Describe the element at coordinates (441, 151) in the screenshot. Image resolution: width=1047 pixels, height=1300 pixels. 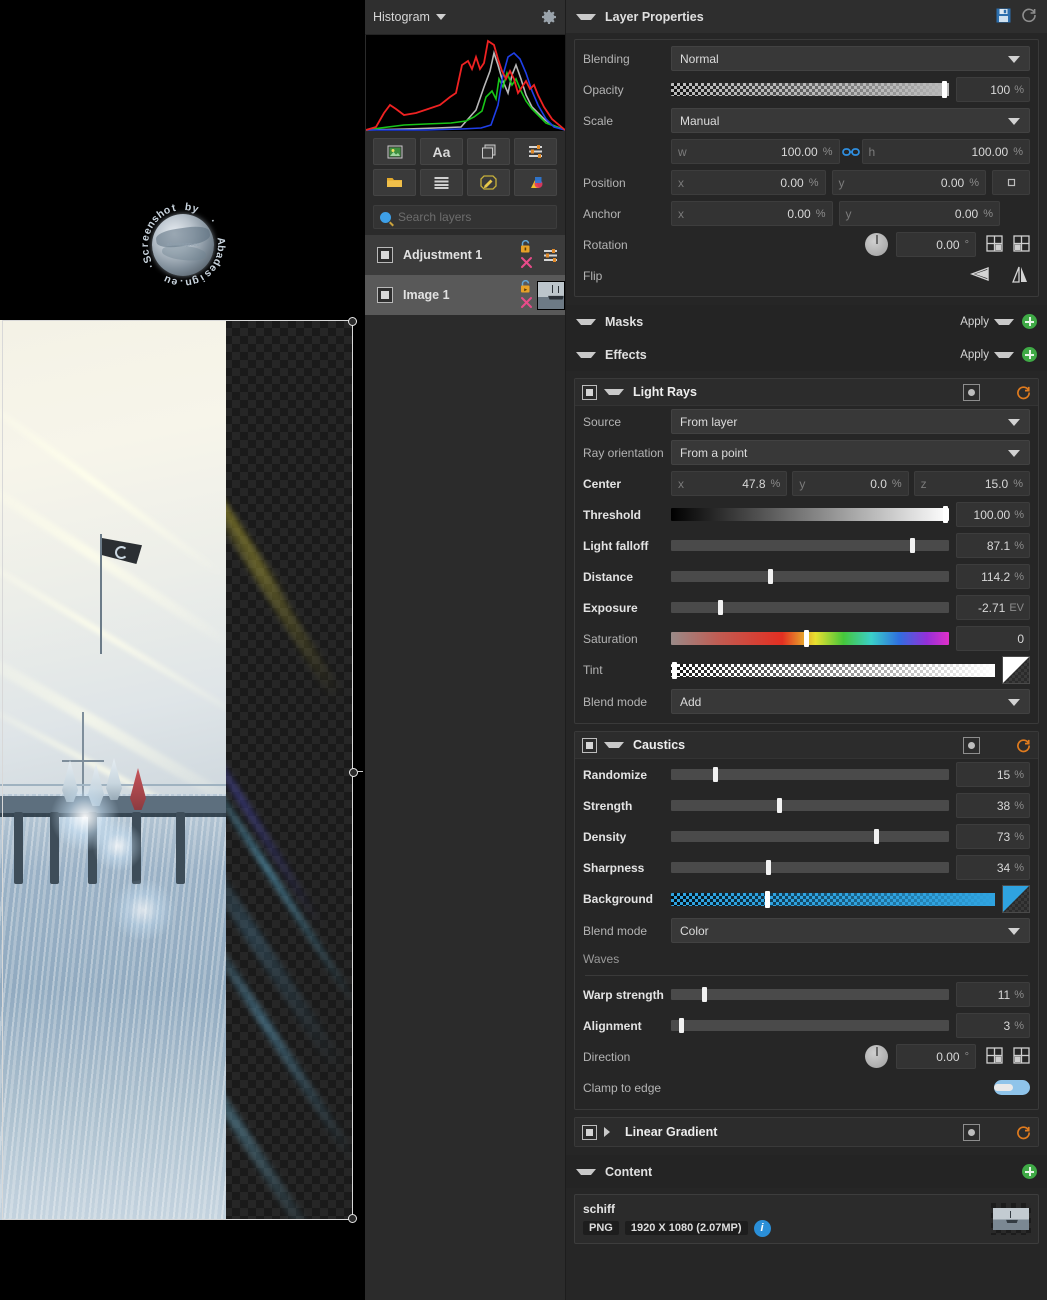
I see `text-layer-button: Aa` at that location.